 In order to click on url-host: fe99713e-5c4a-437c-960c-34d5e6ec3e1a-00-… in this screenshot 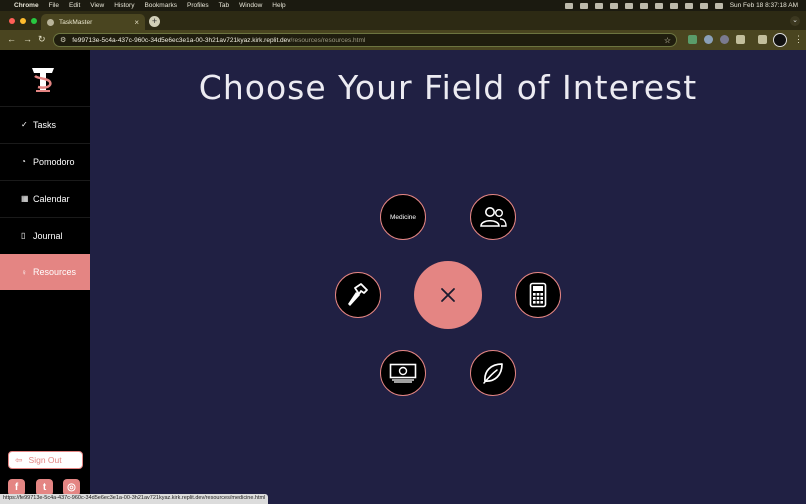, I will do `click(181, 40)`.